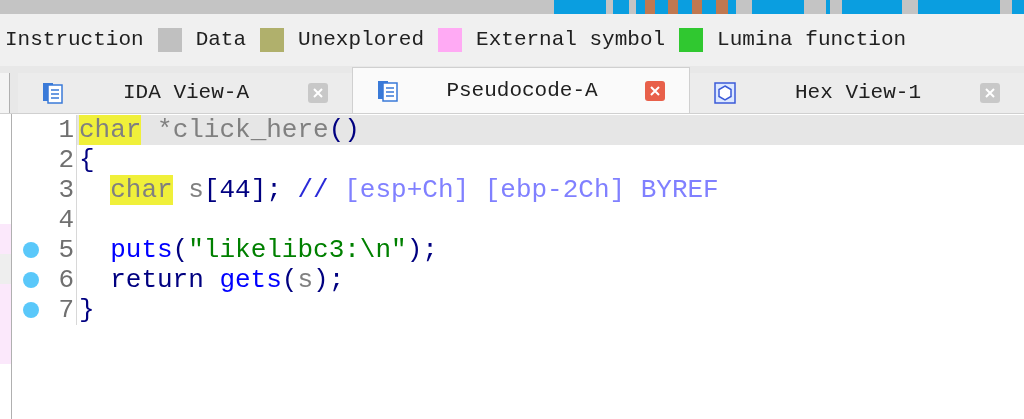  I want to click on line-number: 6, so click(65, 280).